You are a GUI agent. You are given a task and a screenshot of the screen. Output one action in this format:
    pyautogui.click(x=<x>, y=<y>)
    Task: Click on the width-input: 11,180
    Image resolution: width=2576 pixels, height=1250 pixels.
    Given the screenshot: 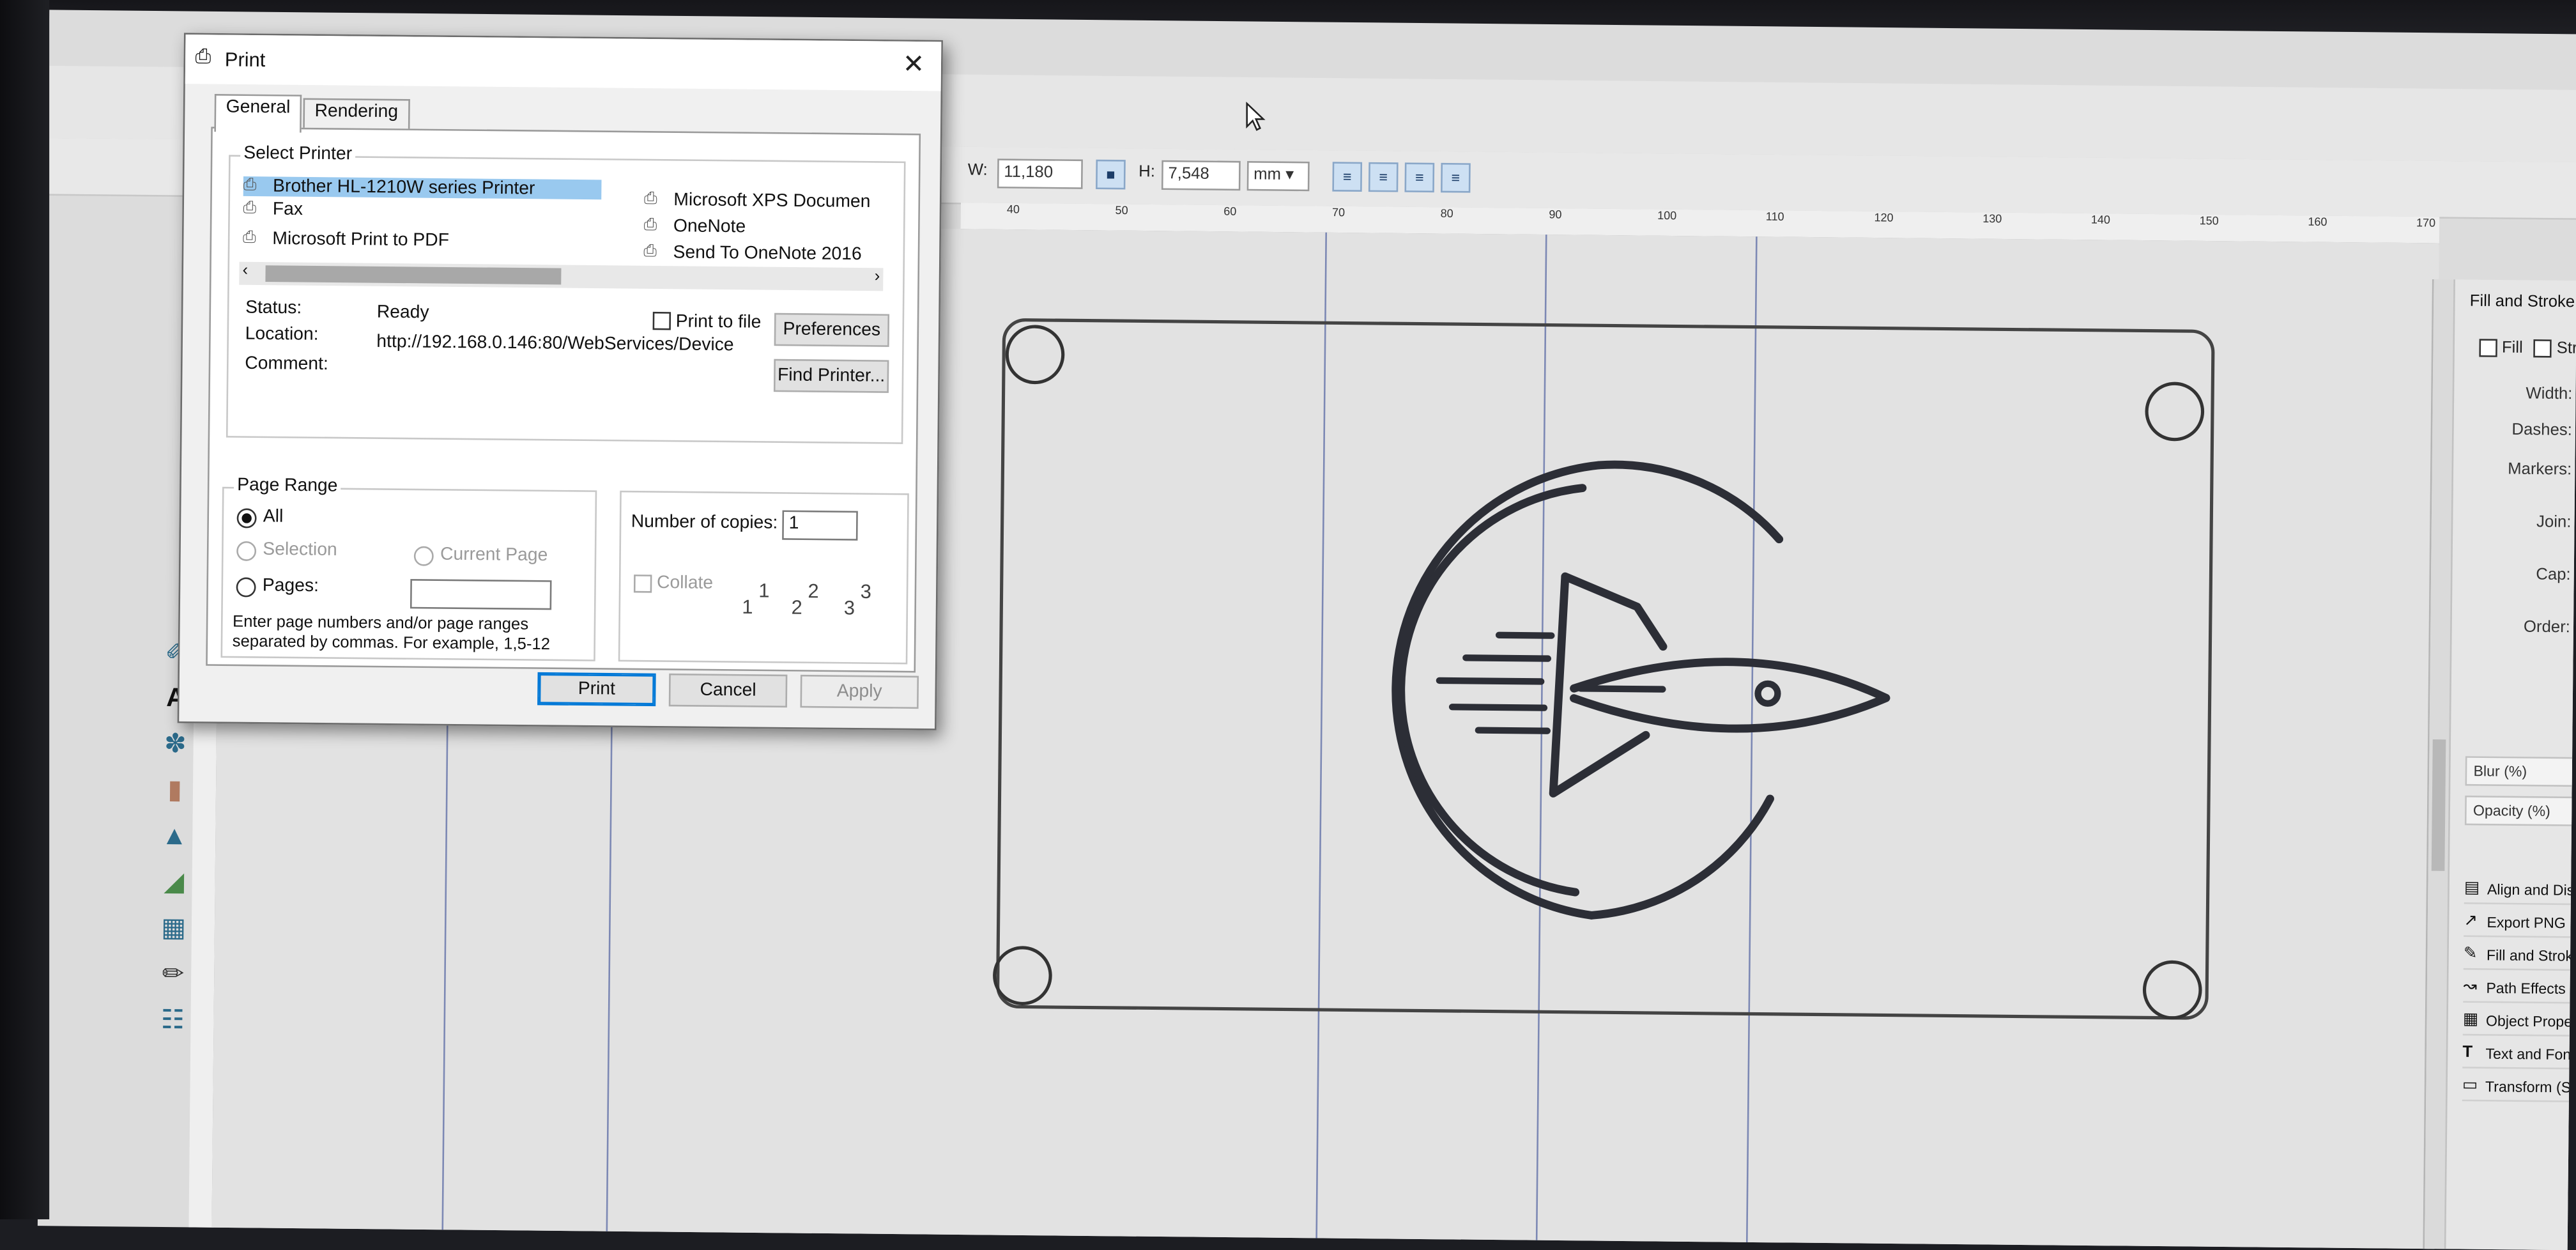 What is the action you would take?
    pyautogui.click(x=1040, y=173)
    